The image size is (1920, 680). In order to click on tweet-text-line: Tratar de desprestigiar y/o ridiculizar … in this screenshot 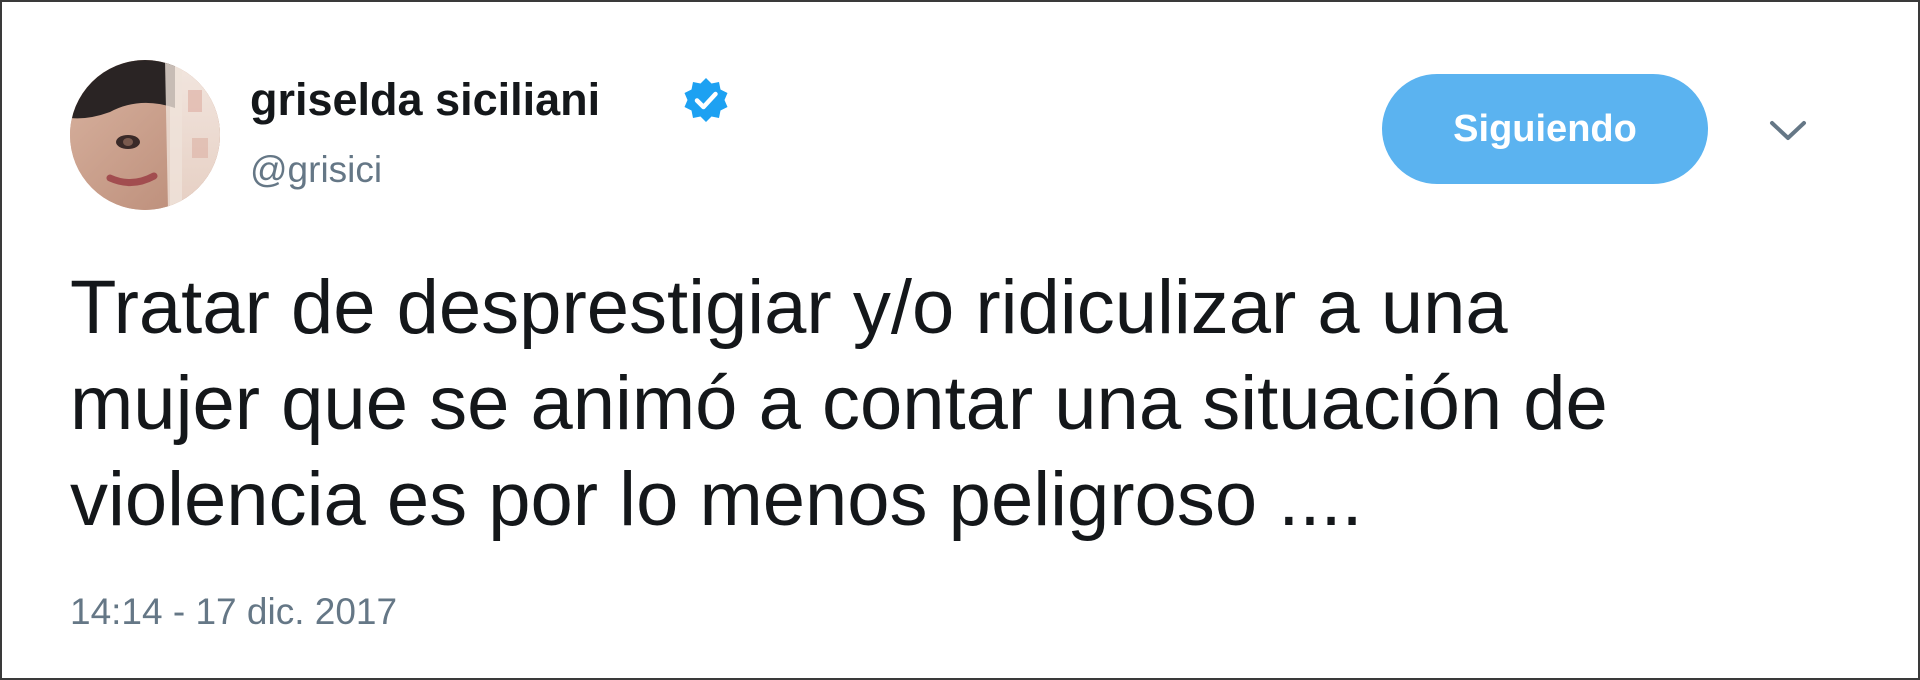, I will do `click(789, 307)`.